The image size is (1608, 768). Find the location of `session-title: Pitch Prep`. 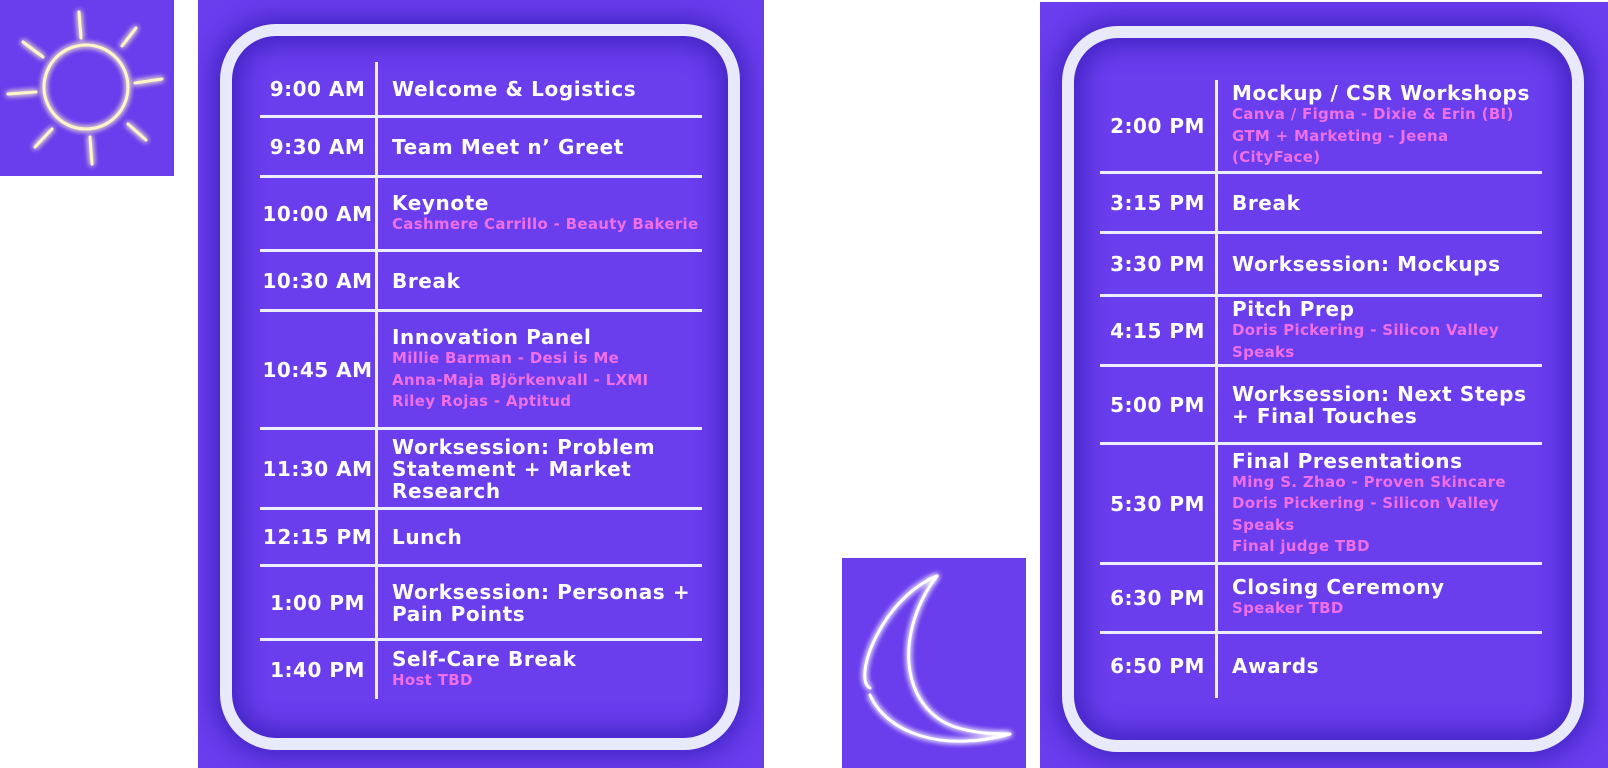

session-title: Pitch Prep is located at coordinates (1293, 309).